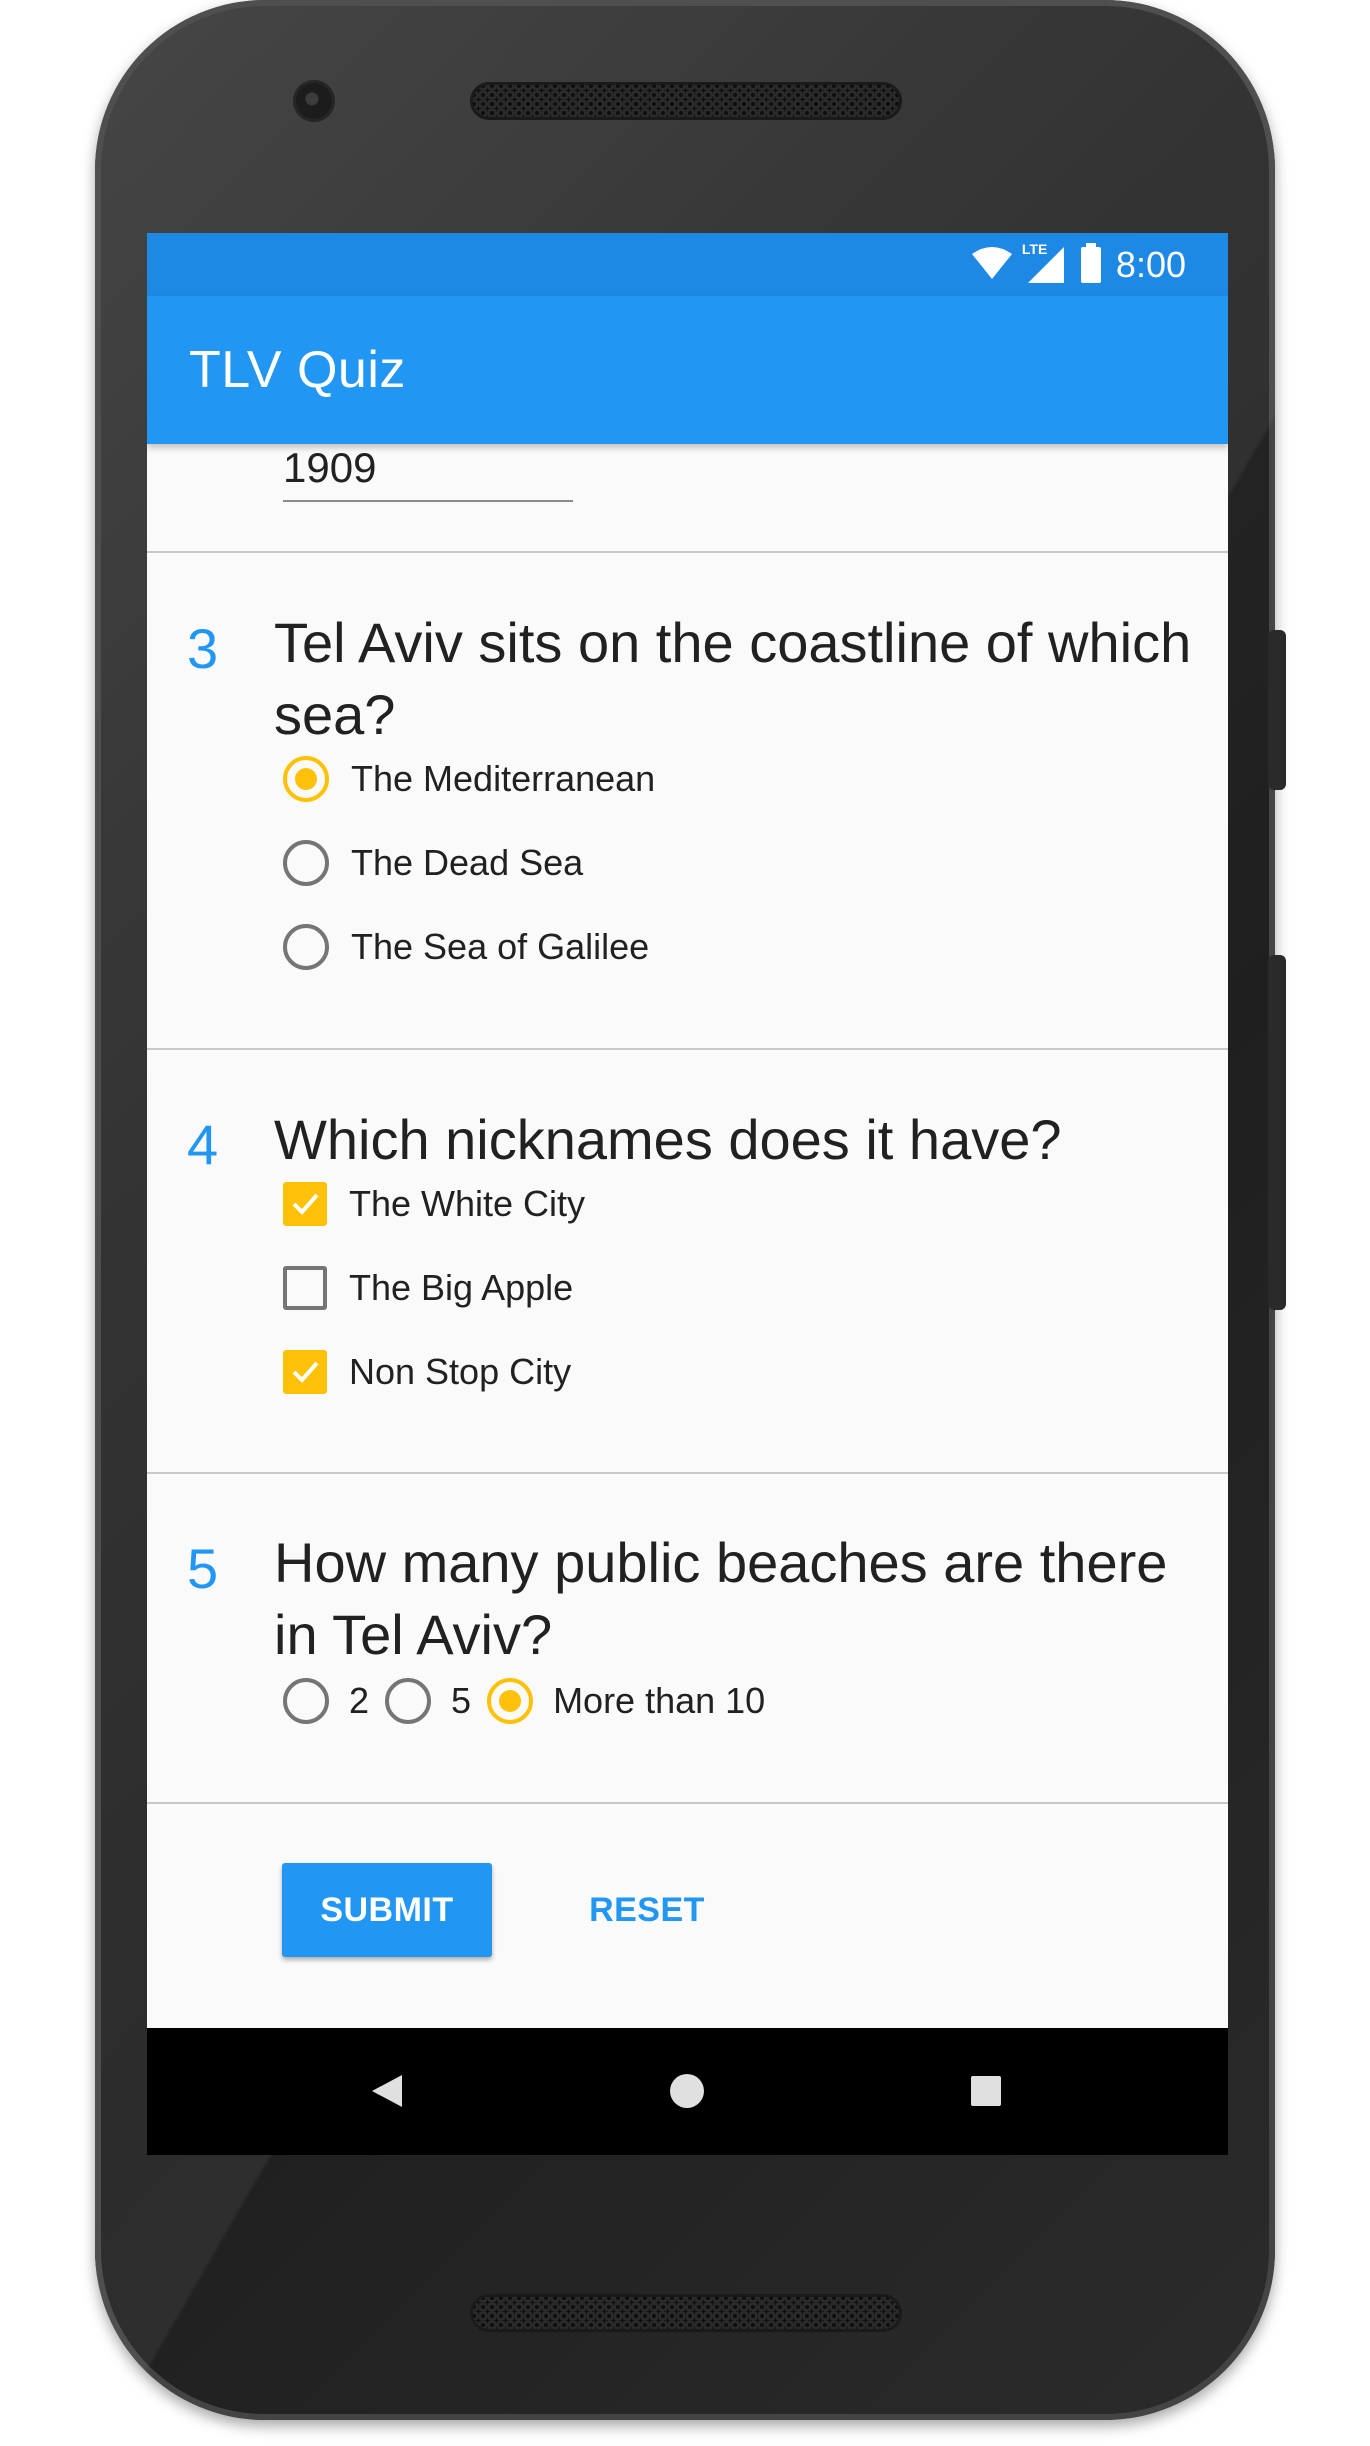  Describe the element at coordinates (387, 2091) in the screenshot. I see `back-icon` at that location.